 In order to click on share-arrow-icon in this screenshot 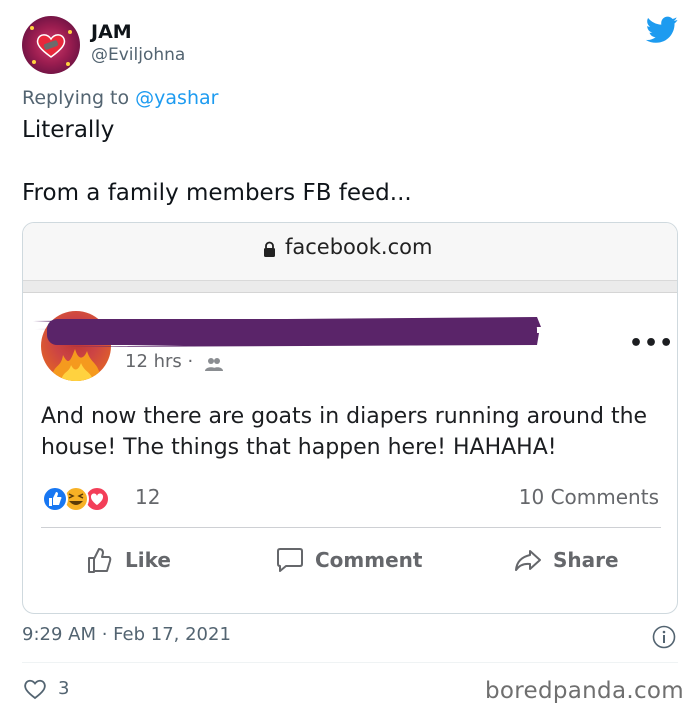, I will do `click(528, 560)`.